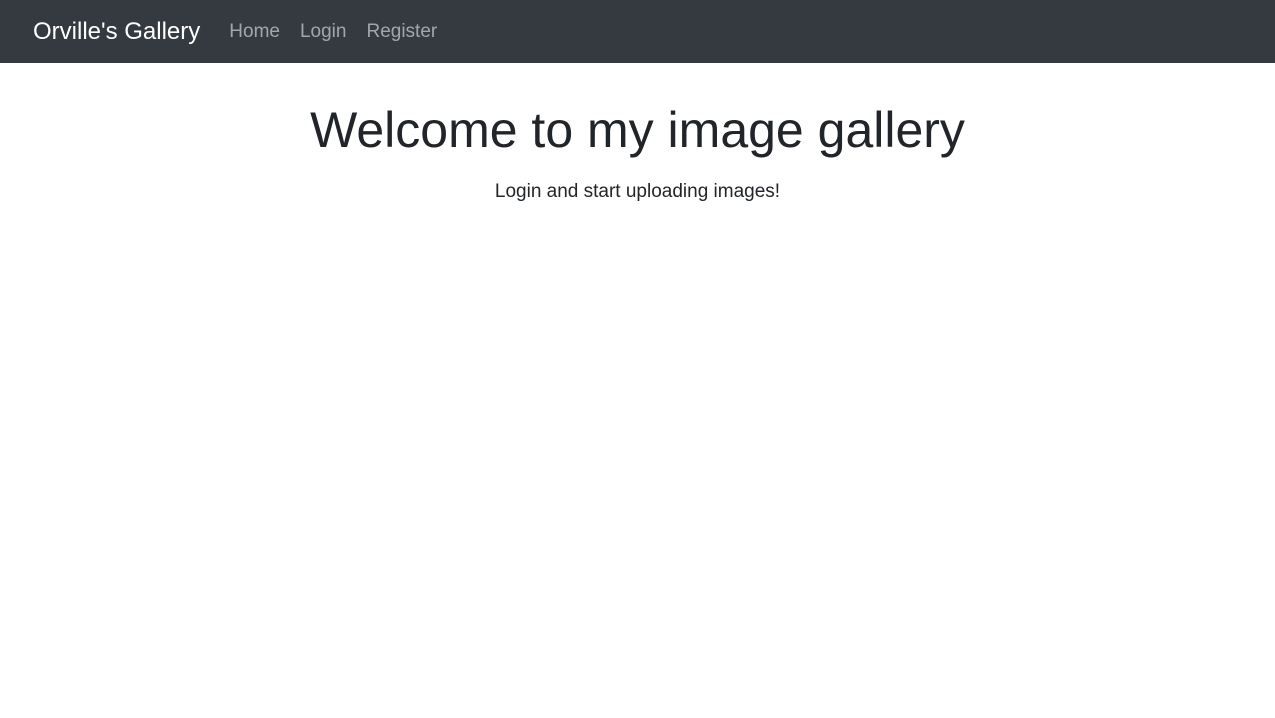  I want to click on nav-links: Home Login Register, so click(333, 31).